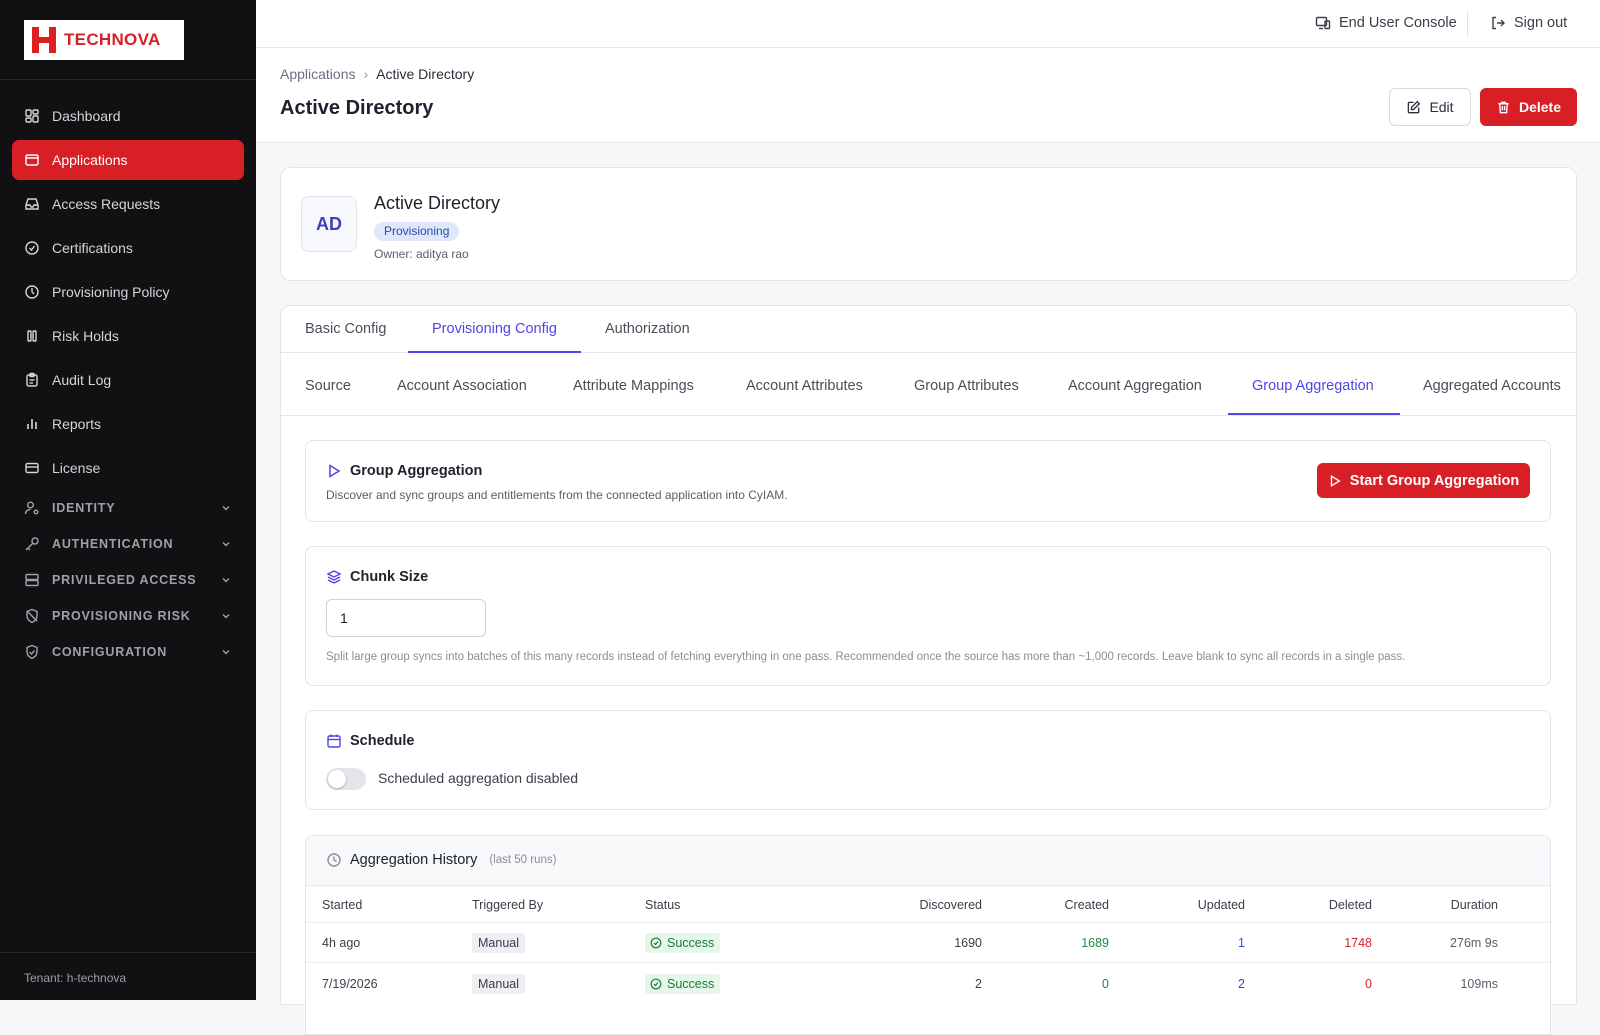  Describe the element at coordinates (478, 778) in the screenshot. I see `schedule-toggle-label: Scheduled aggregation disabled` at that location.